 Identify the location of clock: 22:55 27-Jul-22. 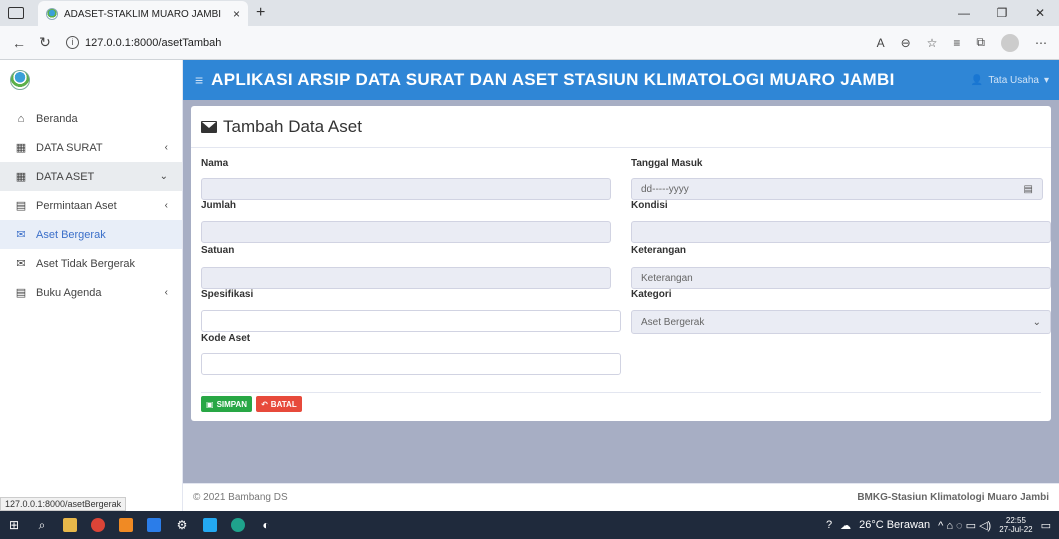
(1015, 525).